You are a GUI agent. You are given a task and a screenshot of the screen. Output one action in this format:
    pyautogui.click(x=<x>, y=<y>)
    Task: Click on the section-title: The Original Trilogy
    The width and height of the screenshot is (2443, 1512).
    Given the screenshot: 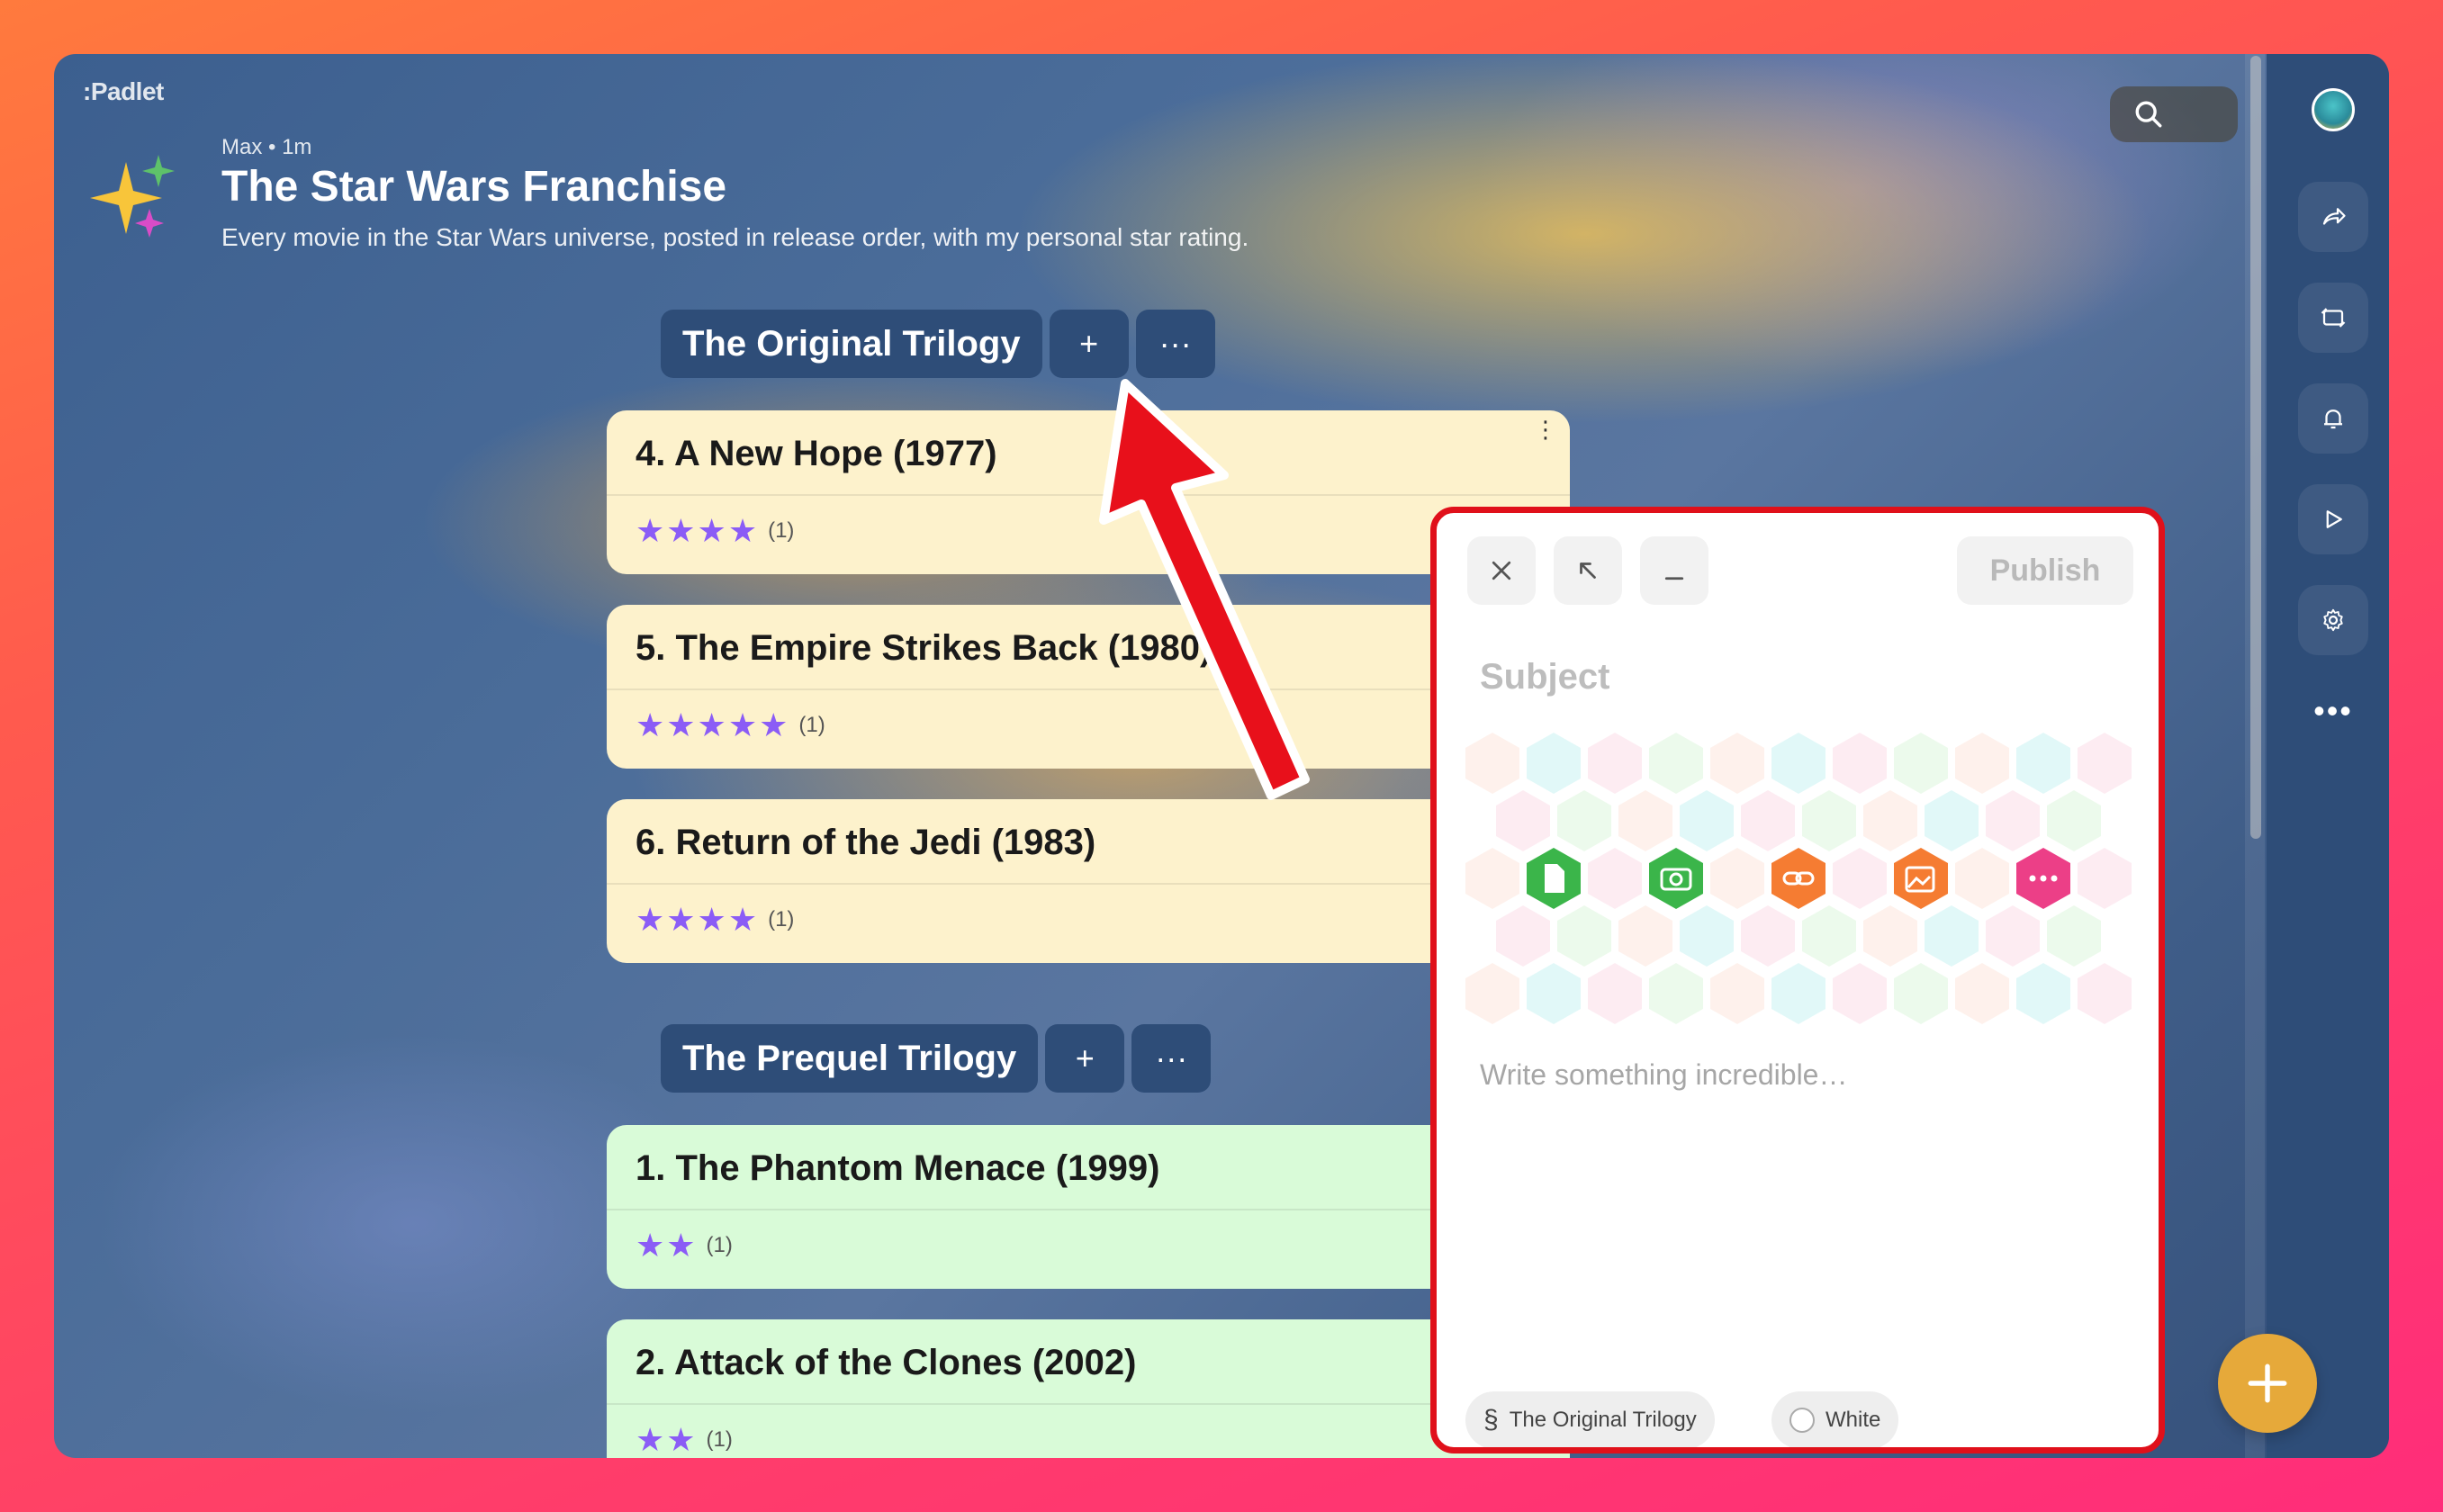 What is the action you would take?
    pyautogui.click(x=851, y=344)
    